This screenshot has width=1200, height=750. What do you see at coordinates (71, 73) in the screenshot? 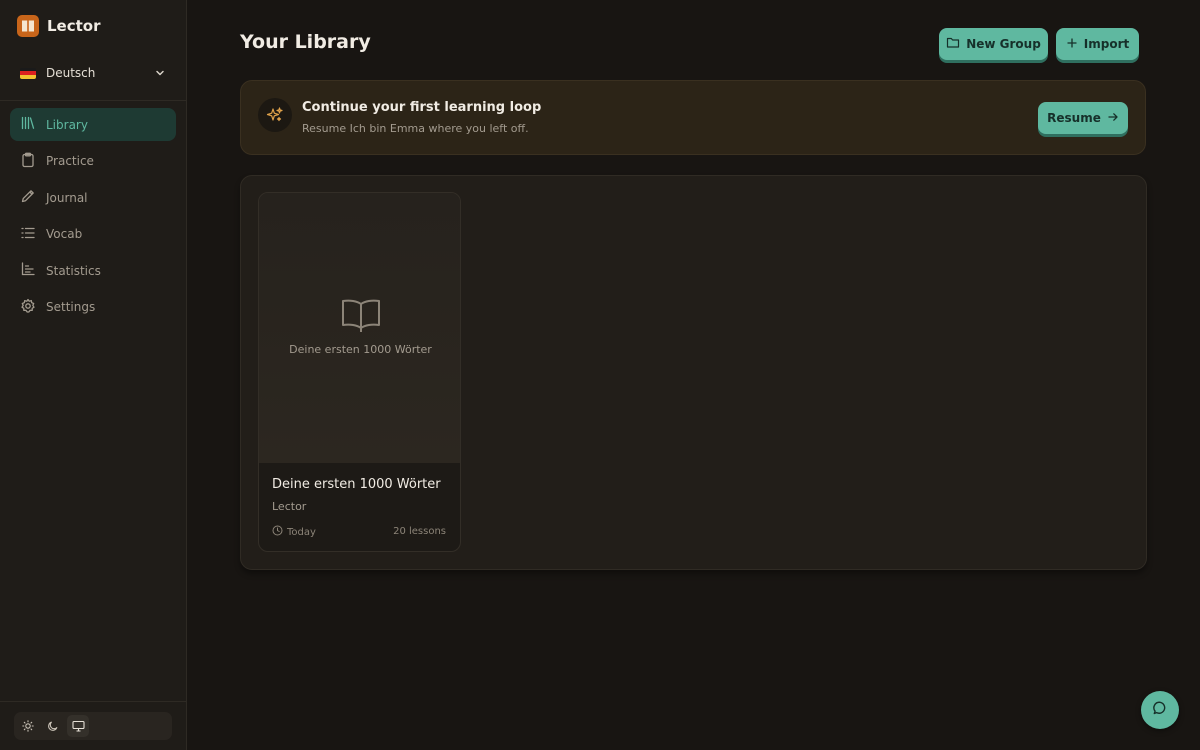
I see `language-label: Deutsch` at bounding box center [71, 73].